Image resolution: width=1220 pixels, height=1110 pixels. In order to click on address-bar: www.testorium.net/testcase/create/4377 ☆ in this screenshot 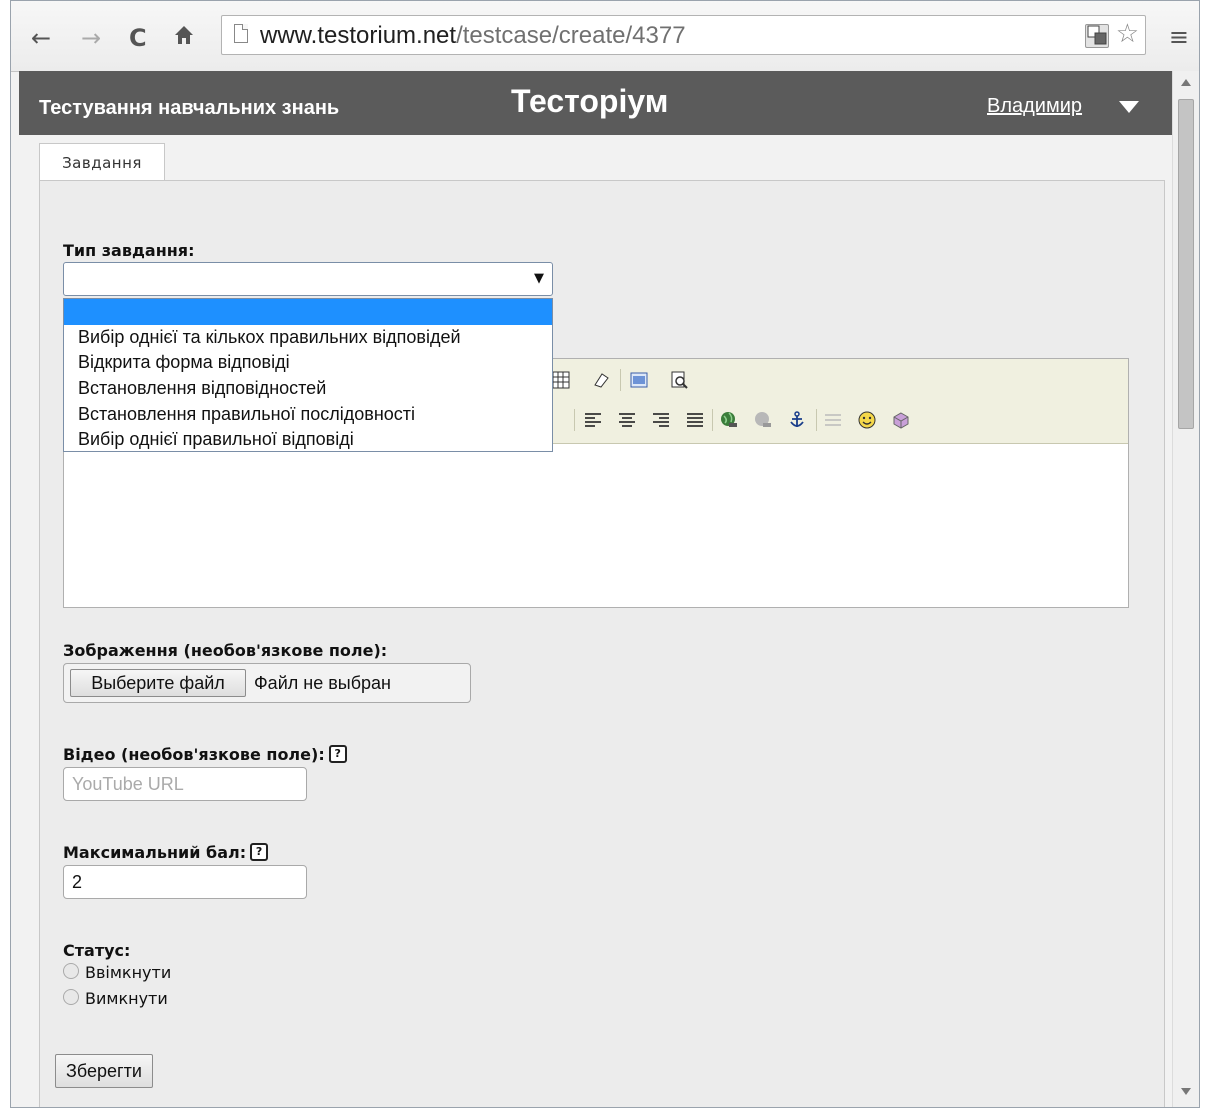, I will do `click(683, 35)`.